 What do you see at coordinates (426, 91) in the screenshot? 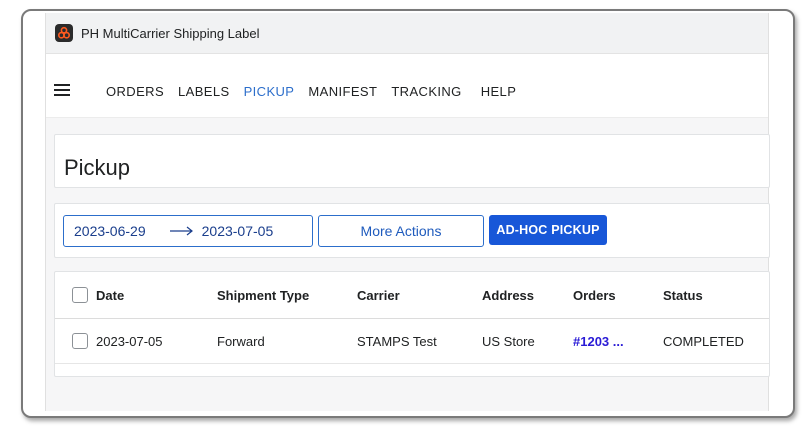
I see `nav-item-tracking: TRACKING` at bounding box center [426, 91].